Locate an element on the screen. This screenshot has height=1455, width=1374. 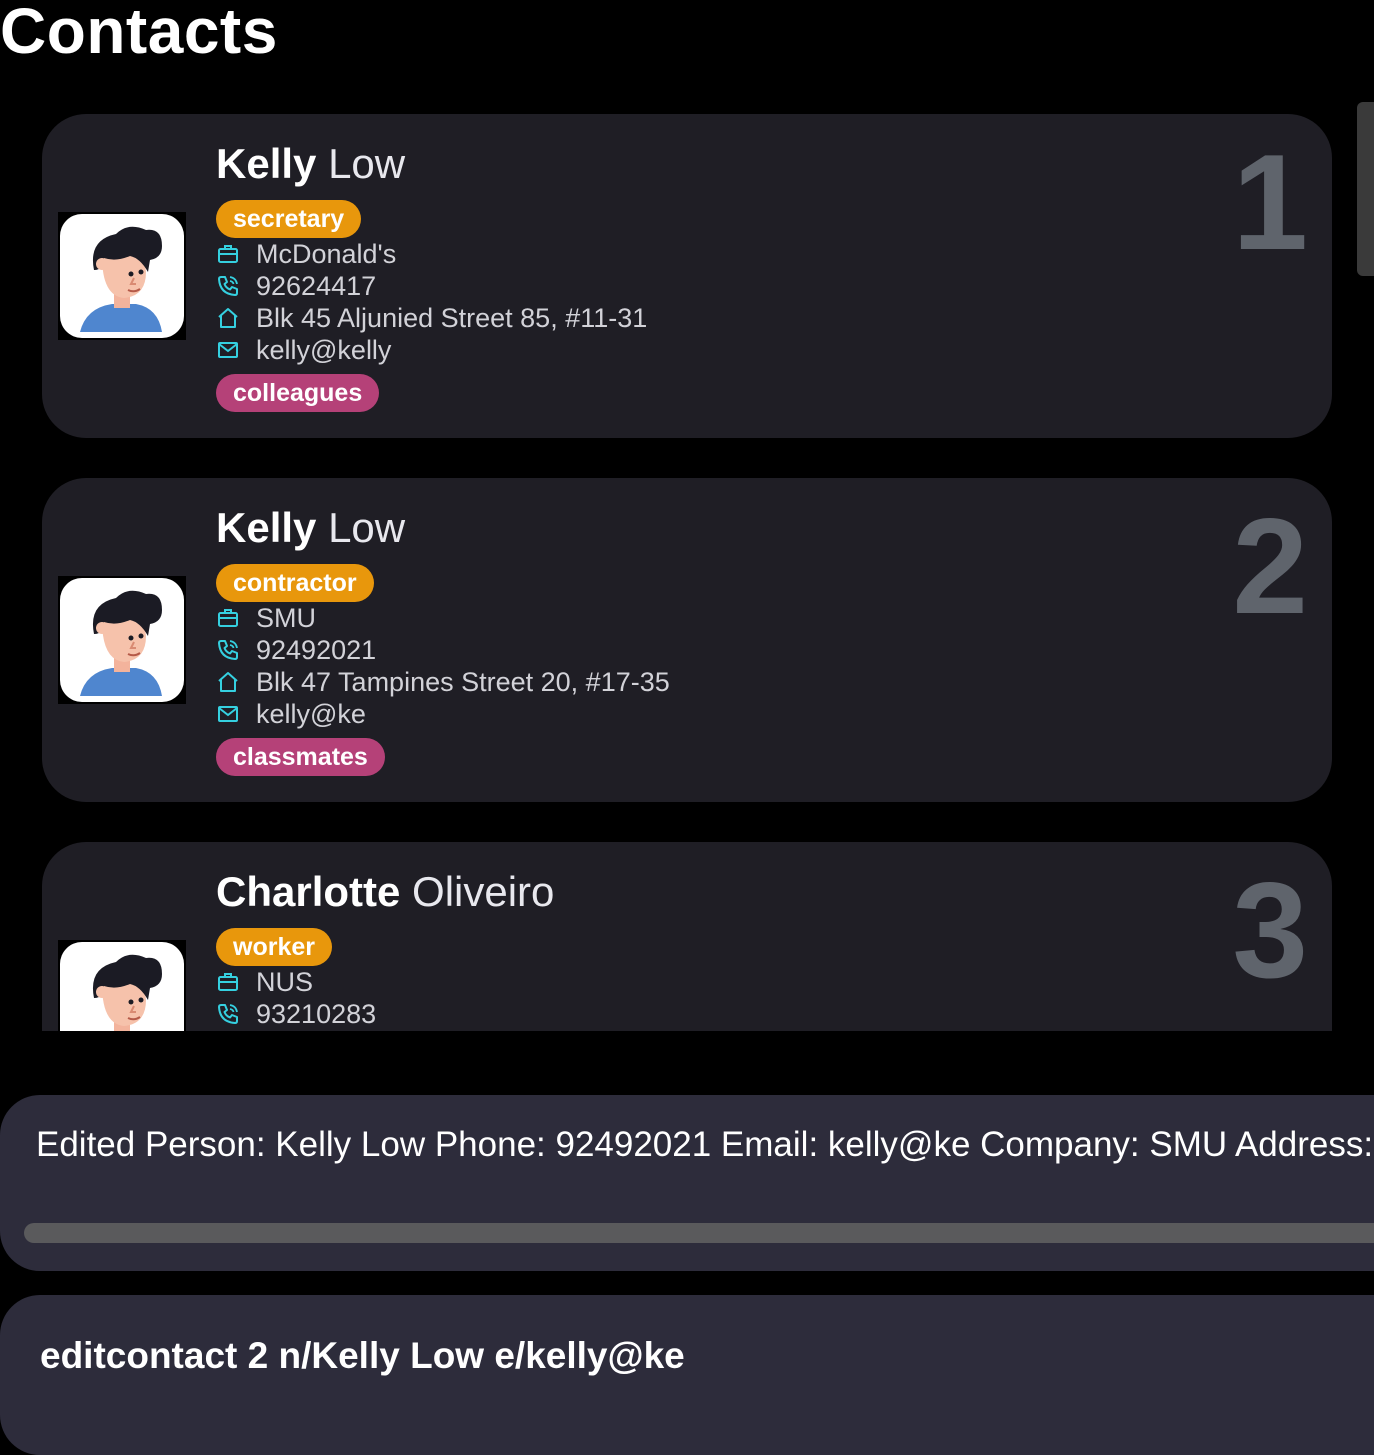
result-horizontal-scrollbar is located at coordinates (699, 1233).